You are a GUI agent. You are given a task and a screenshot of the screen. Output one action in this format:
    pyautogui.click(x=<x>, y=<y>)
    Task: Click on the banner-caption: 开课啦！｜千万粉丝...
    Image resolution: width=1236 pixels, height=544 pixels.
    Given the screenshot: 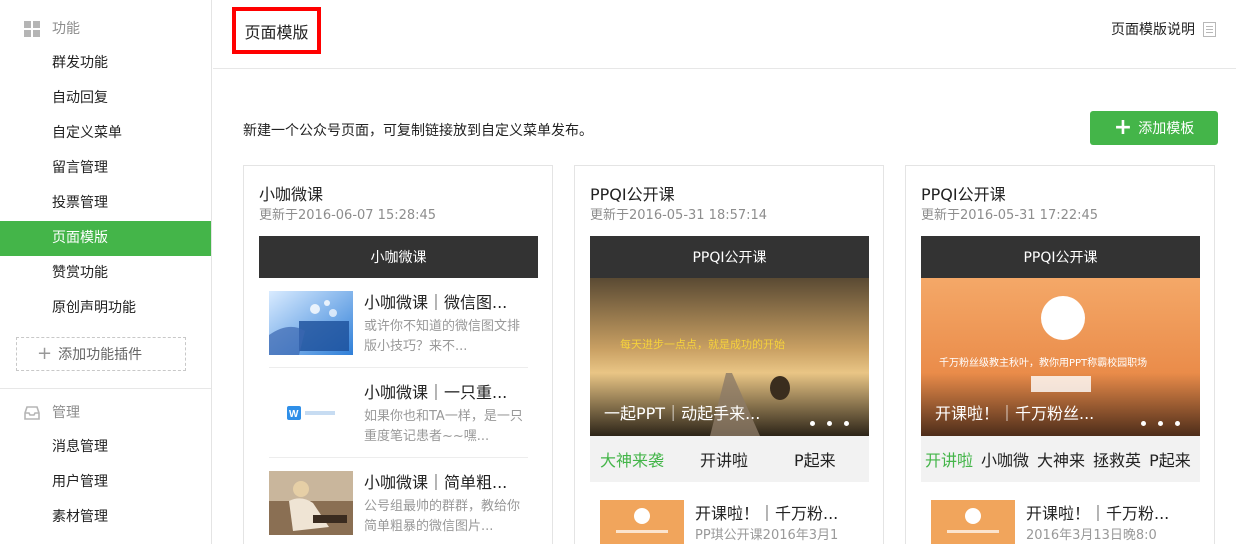 What is the action you would take?
    pyautogui.click(x=1015, y=413)
    